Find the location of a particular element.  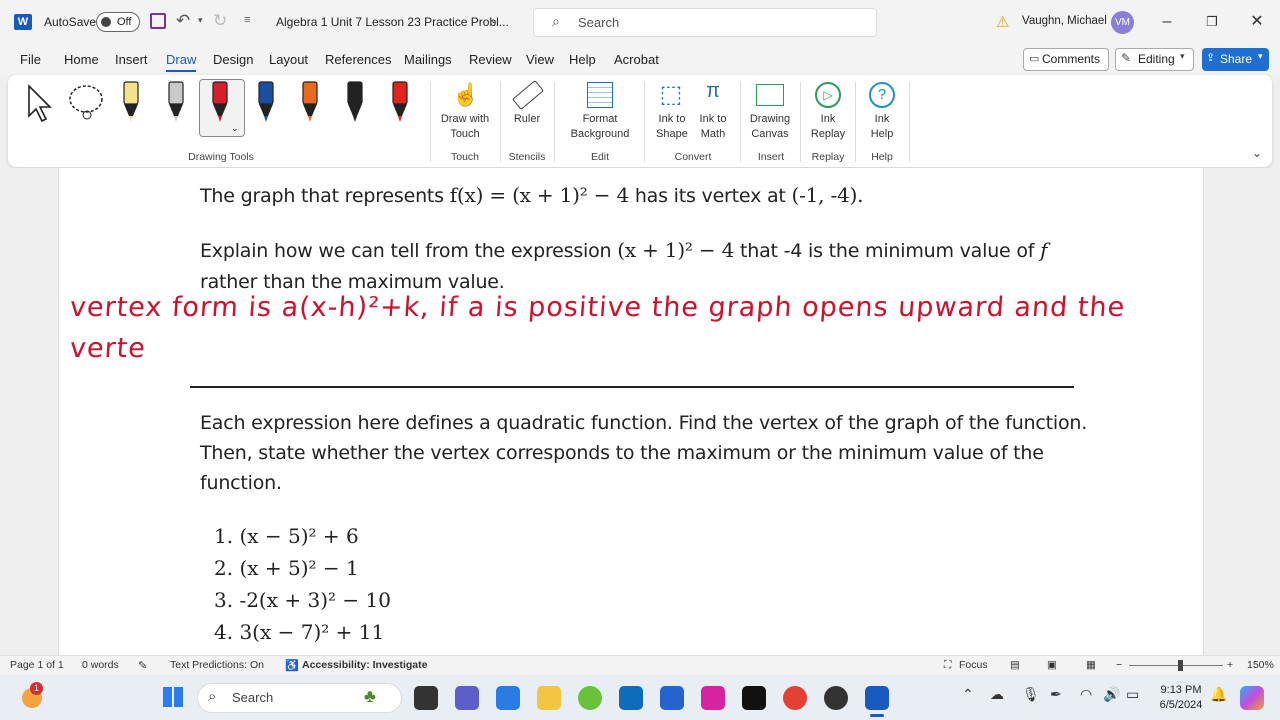

search-input: Search is located at coordinates (705, 22).